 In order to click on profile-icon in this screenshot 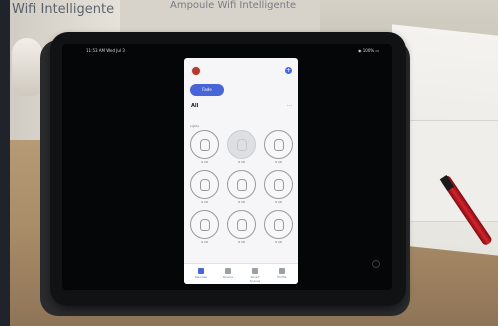, I will do `click(282, 271)`.